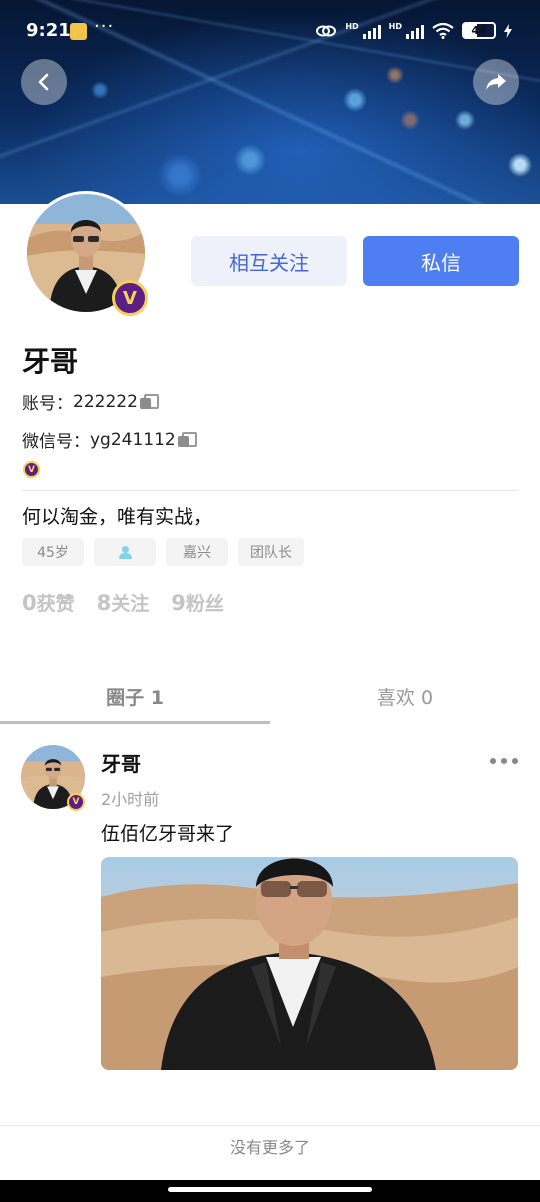  I want to click on tag-gender, so click(125, 552).